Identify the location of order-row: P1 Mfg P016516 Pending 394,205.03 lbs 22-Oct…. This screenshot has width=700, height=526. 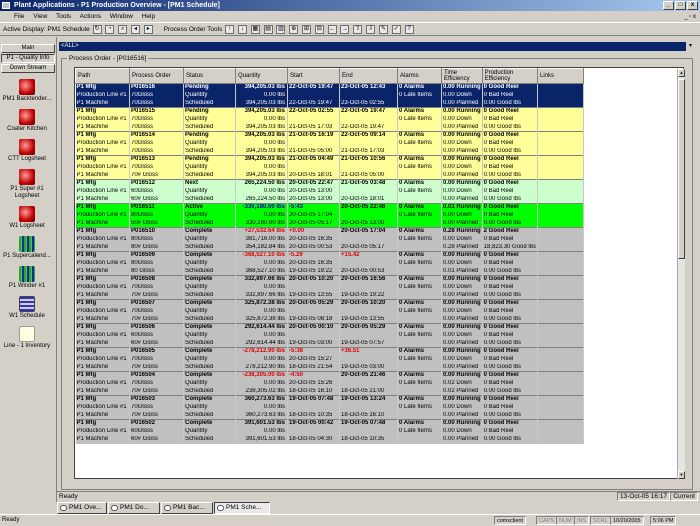
(330, 87).